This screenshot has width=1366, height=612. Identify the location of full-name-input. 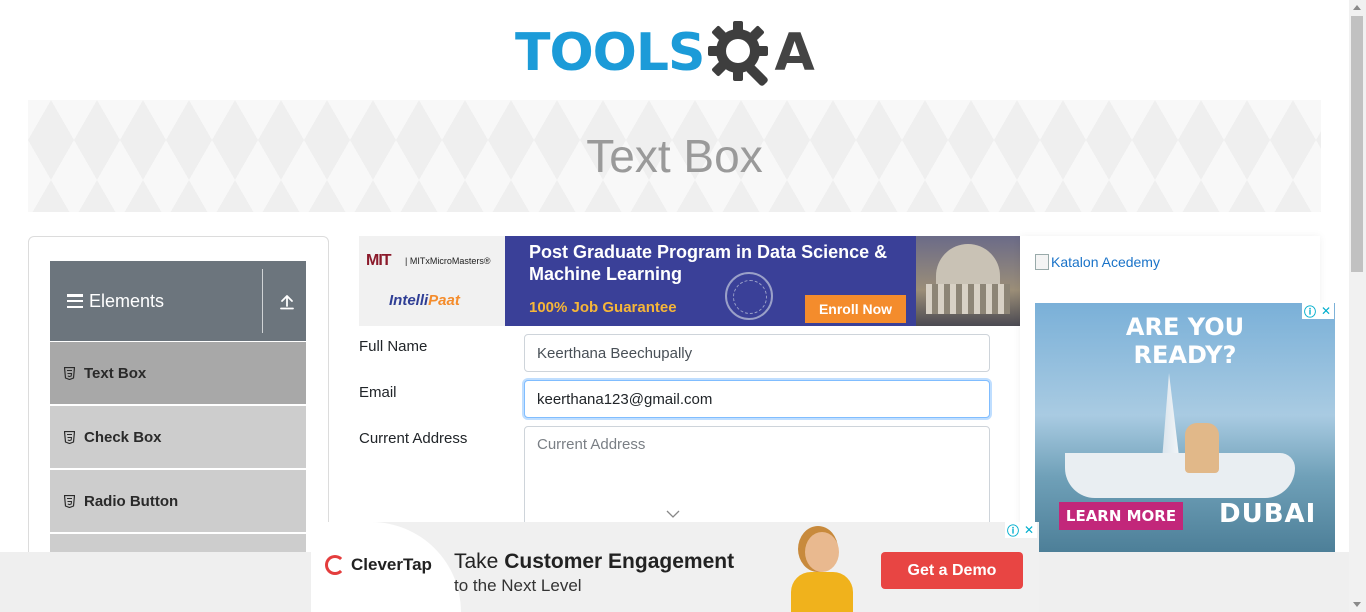
(757, 353).